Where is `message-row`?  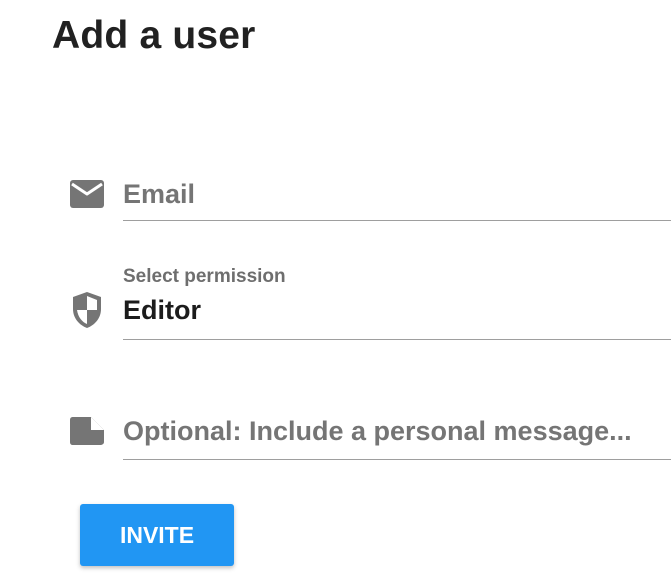
message-row is located at coordinates (335, 432).